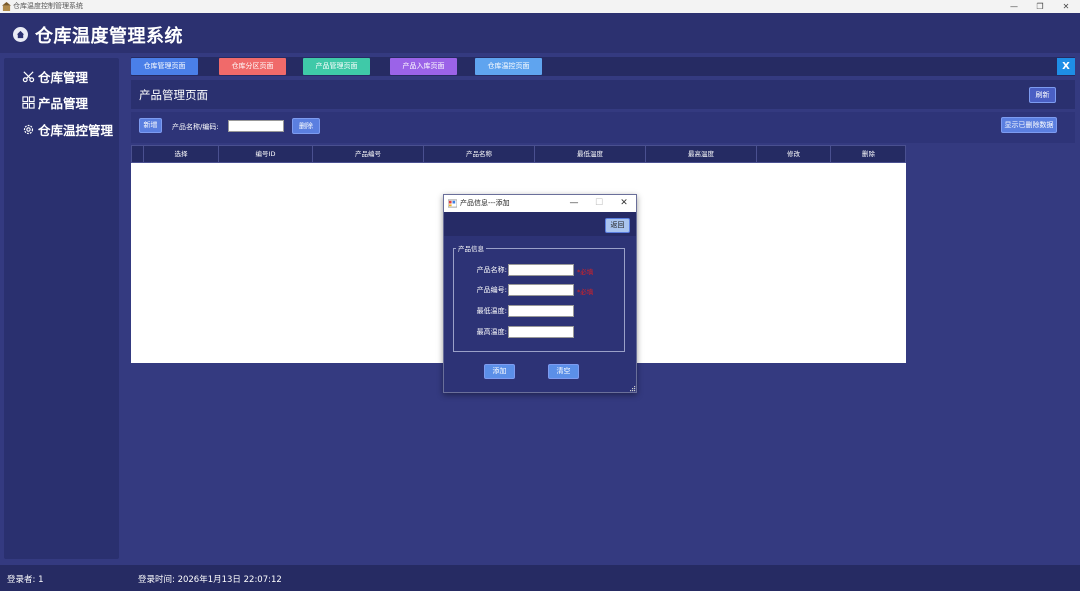  What do you see at coordinates (541, 332) in the screenshot?
I see `max-temp-input` at bounding box center [541, 332].